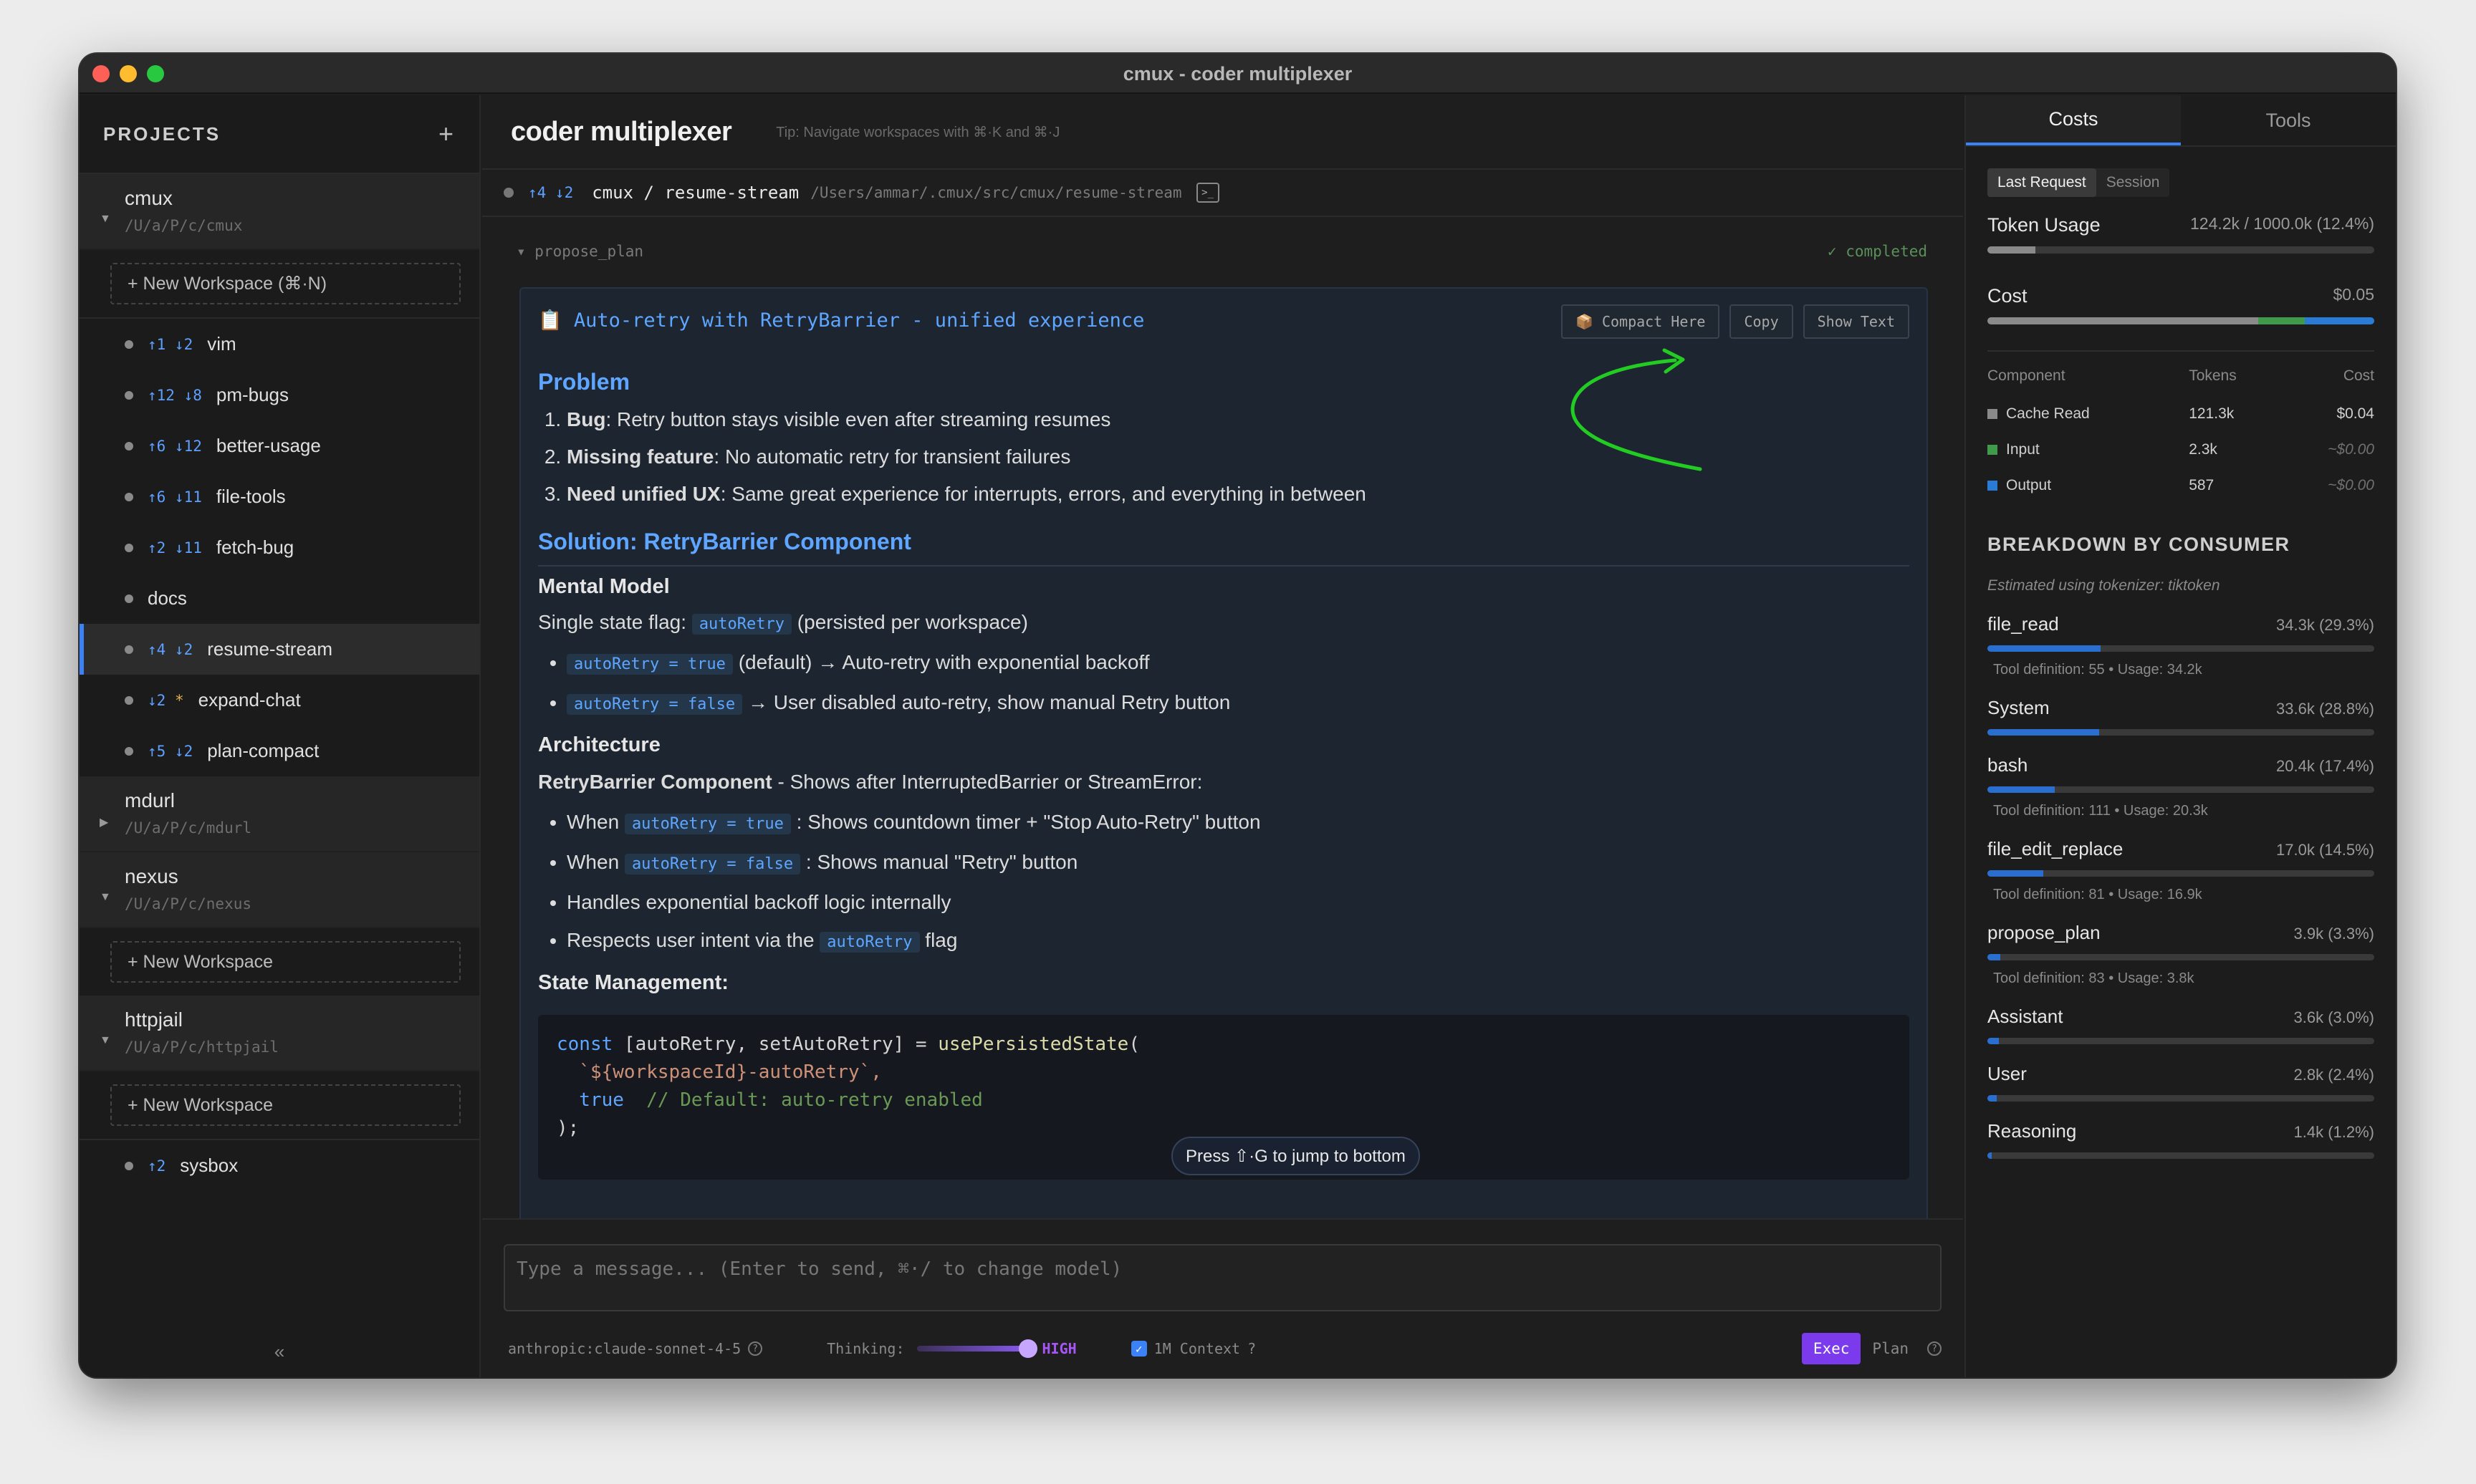  I want to click on workspace-item-pm-bugs: ↑12 ↓8 pm-bugs, so click(280, 395).